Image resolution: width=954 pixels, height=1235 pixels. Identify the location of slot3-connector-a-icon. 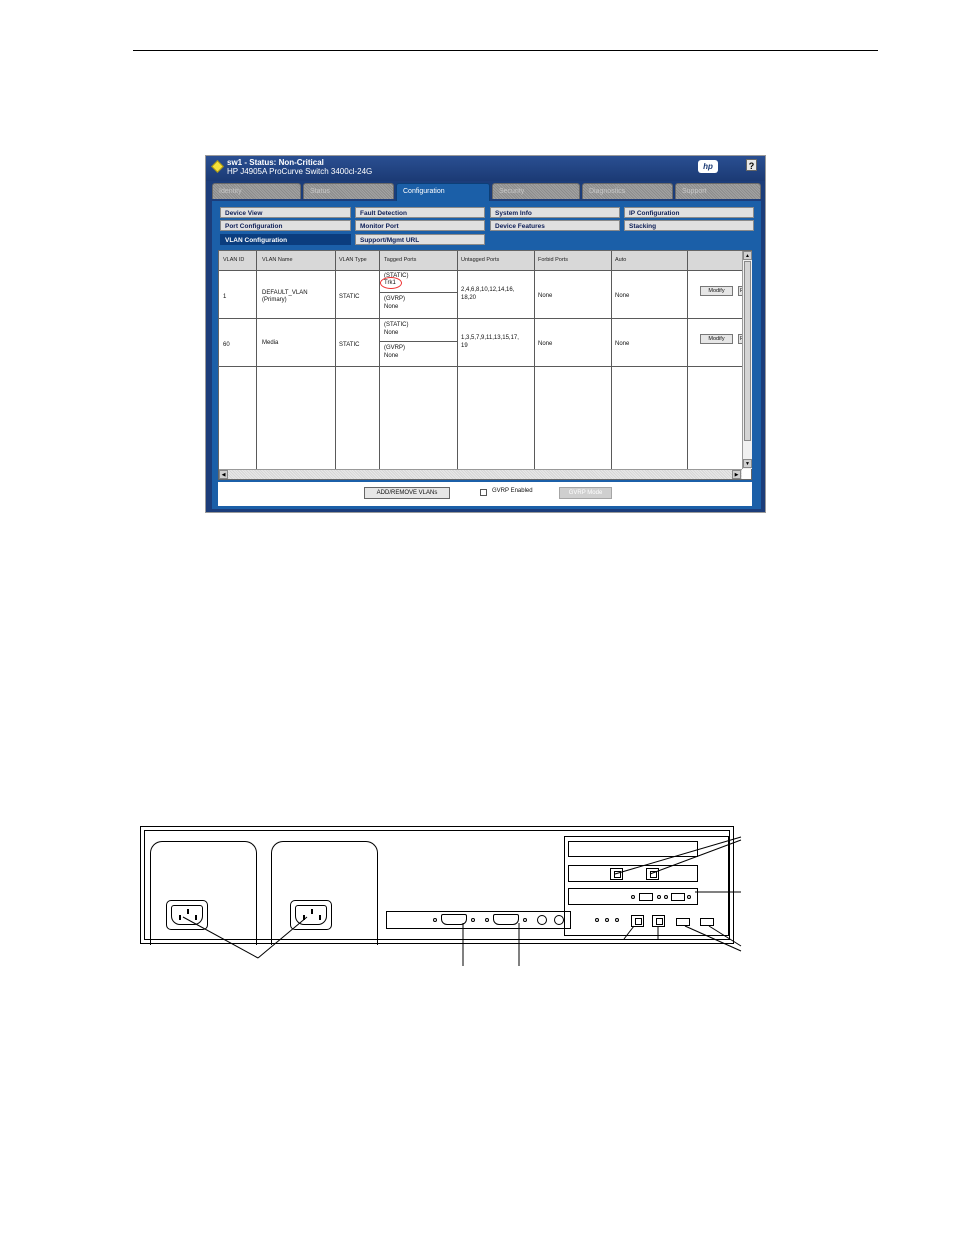
(646, 897).